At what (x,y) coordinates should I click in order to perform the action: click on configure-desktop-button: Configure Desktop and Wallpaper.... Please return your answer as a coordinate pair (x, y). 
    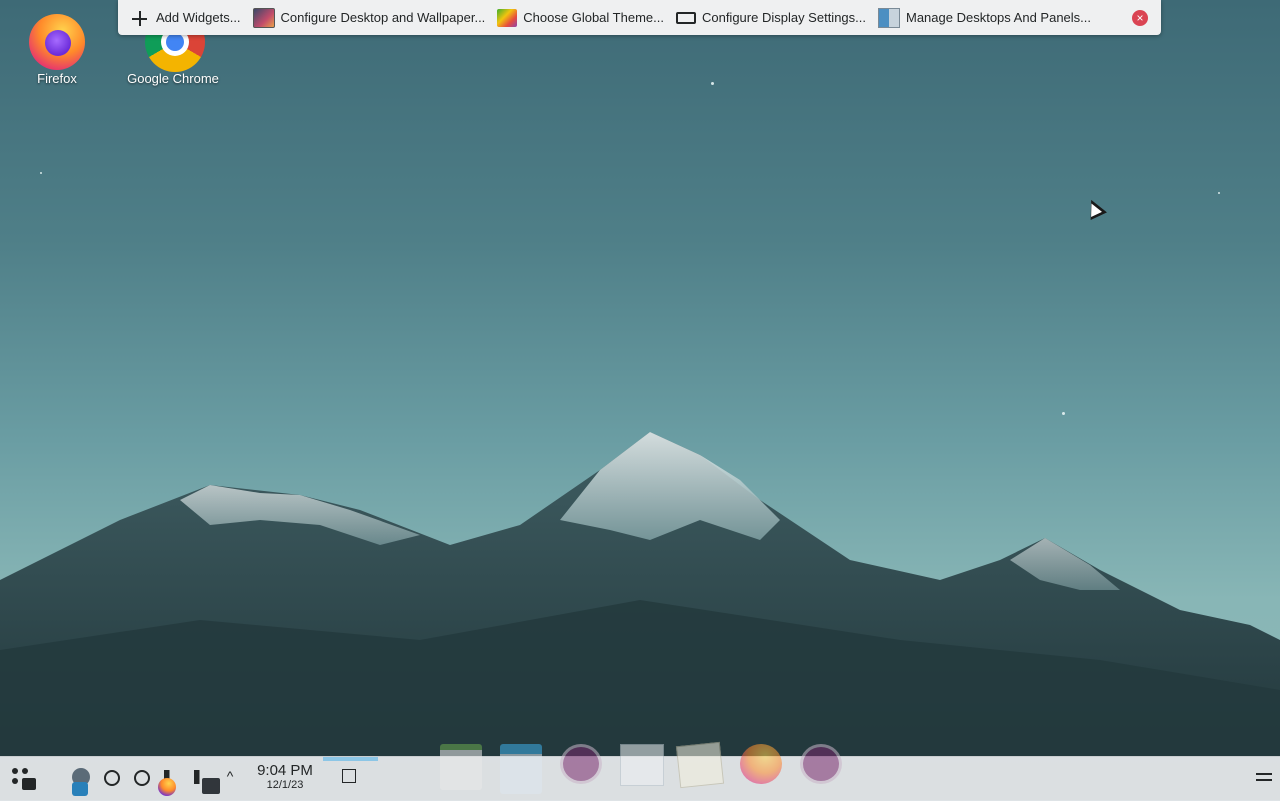
    Looking at the image, I should click on (369, 18).